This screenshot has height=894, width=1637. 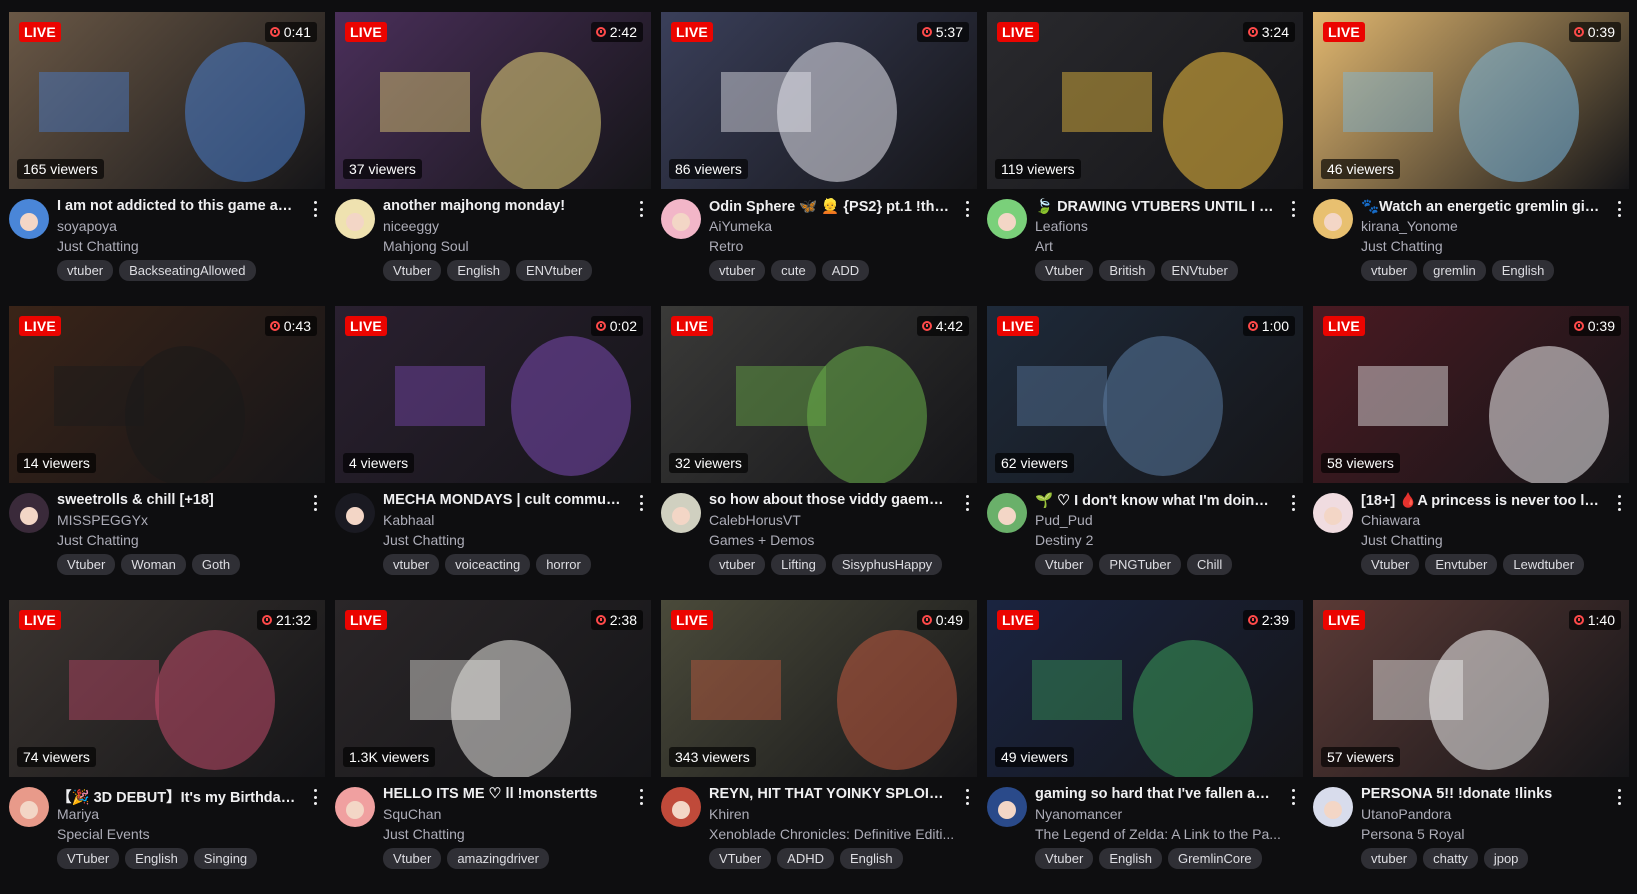 I want to click on channel-name: Mariya, so click(x=78, y=814).